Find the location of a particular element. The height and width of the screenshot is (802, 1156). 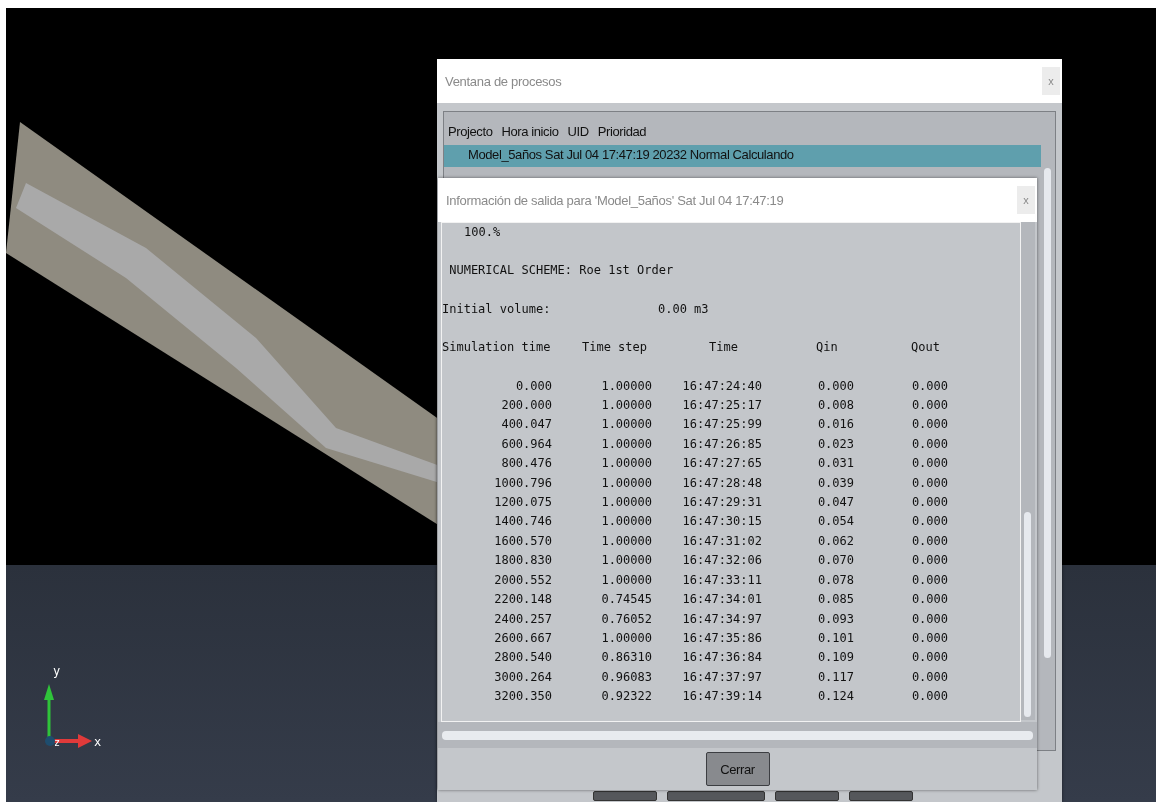

output-line: NUMERICAL SCHEME: Roe 1st Order is located at coordinates (561, 271).